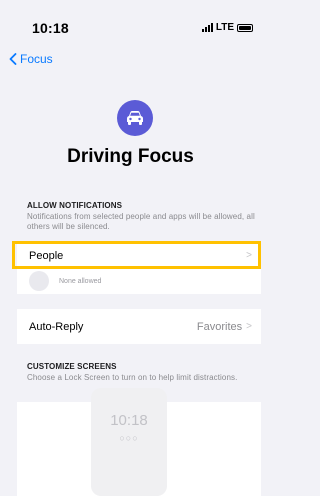 Image resolution: width=320 pixels, height=496 pixels. Describe the element at coordinates (39, 281) in the screenshot. I see `avatar-placeholder` at that location.